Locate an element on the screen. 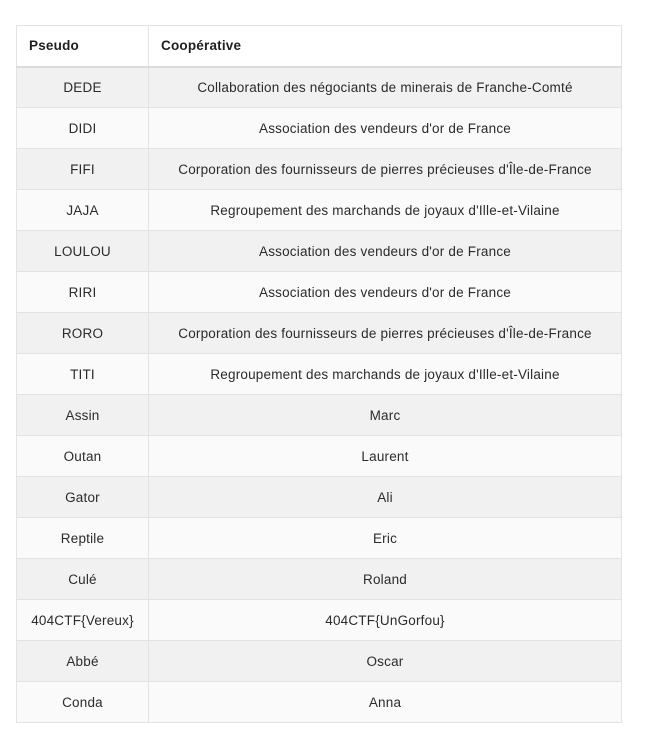 The width and height of the screenshot is (656, 742). table-row: Gator Ali is located at coordinates (319, 497).